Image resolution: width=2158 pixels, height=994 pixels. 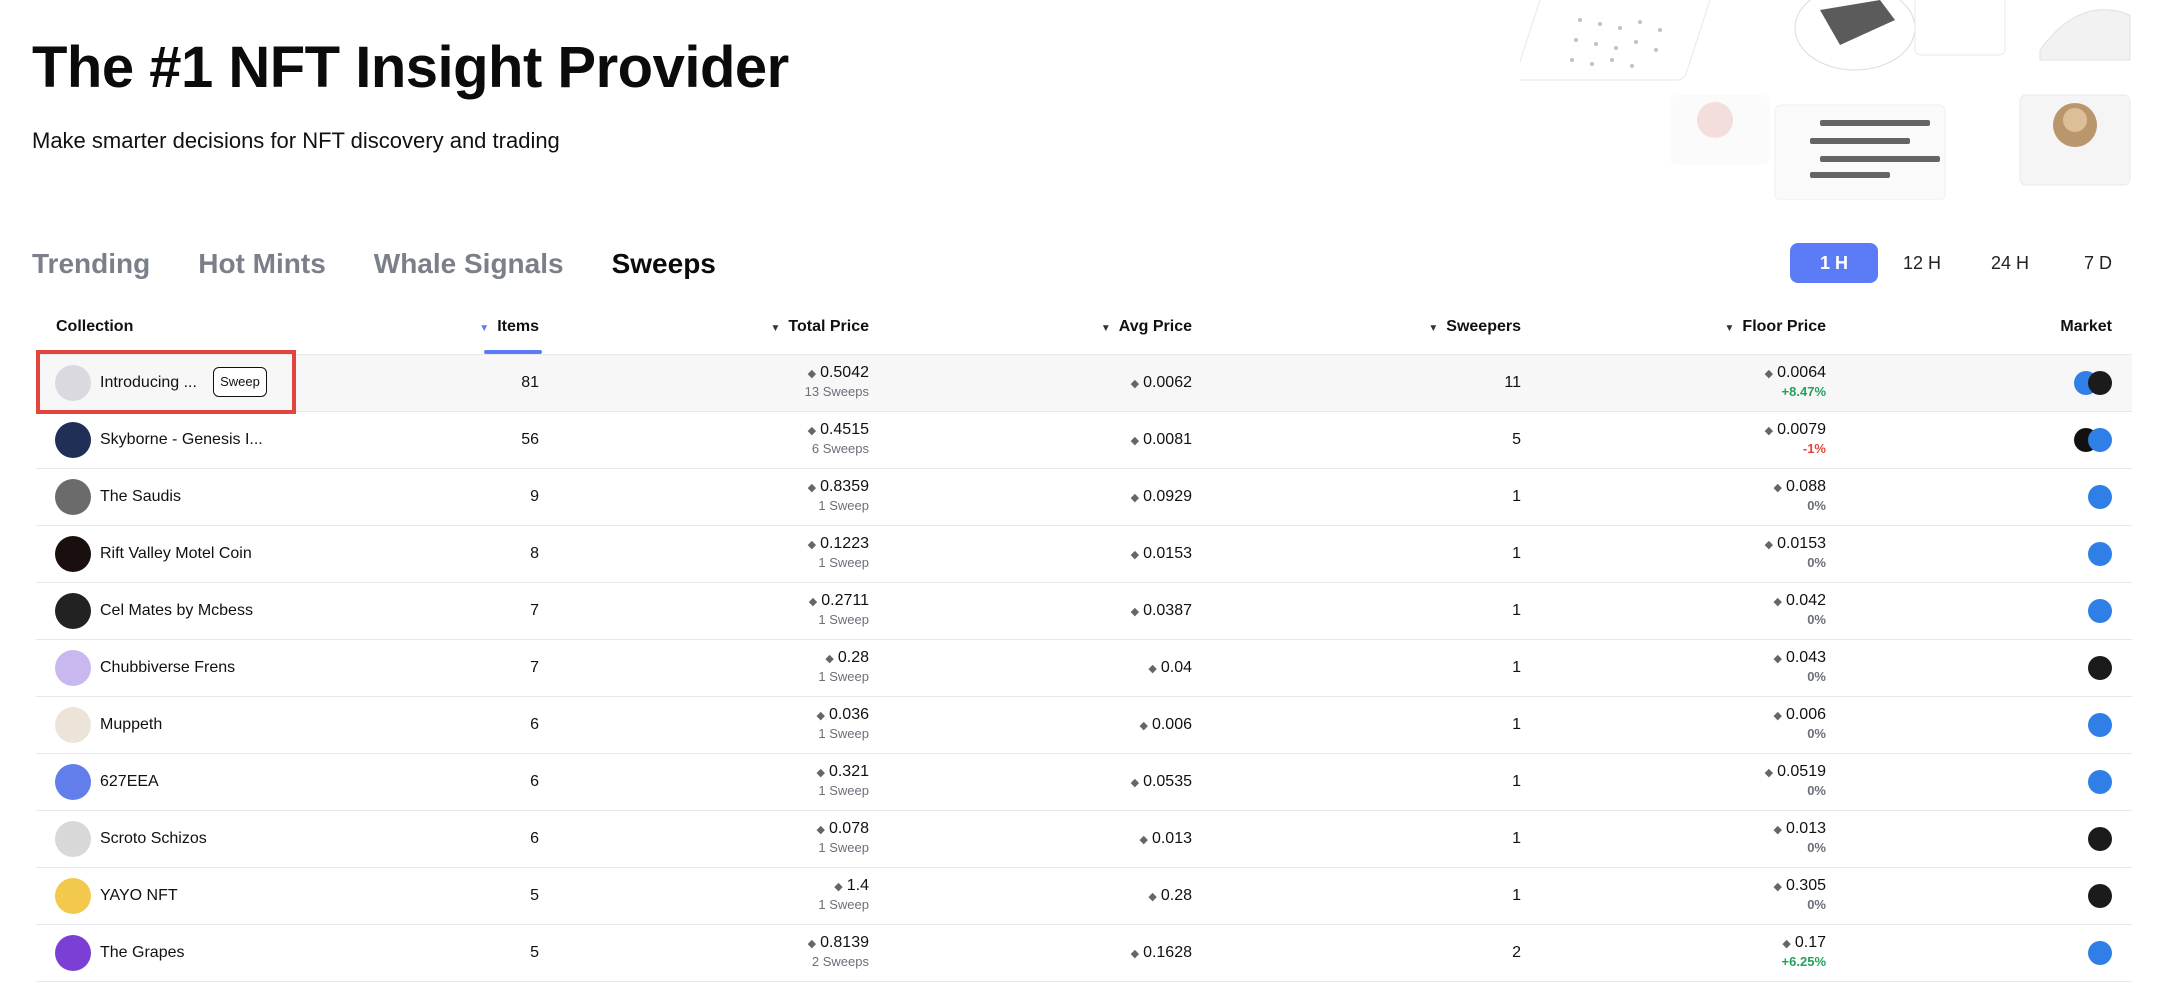 What do you see at coordinates (819, 327) in the screenshot?
I see `header-total-price: ▼ Total Price` at bounding box center [819, 327].